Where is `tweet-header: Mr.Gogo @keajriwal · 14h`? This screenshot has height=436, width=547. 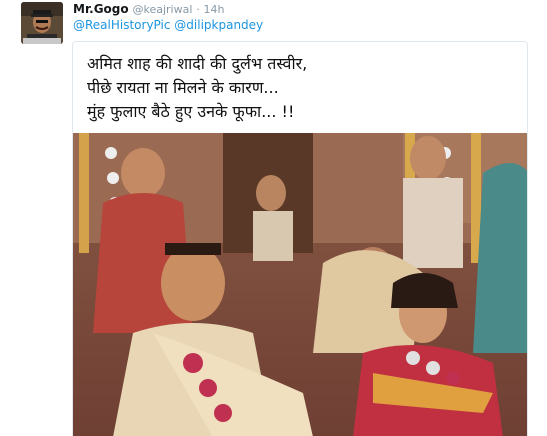 tweet-header: Mr.Gogo @keajriwal · 14h is located at coordinates (149, 9).